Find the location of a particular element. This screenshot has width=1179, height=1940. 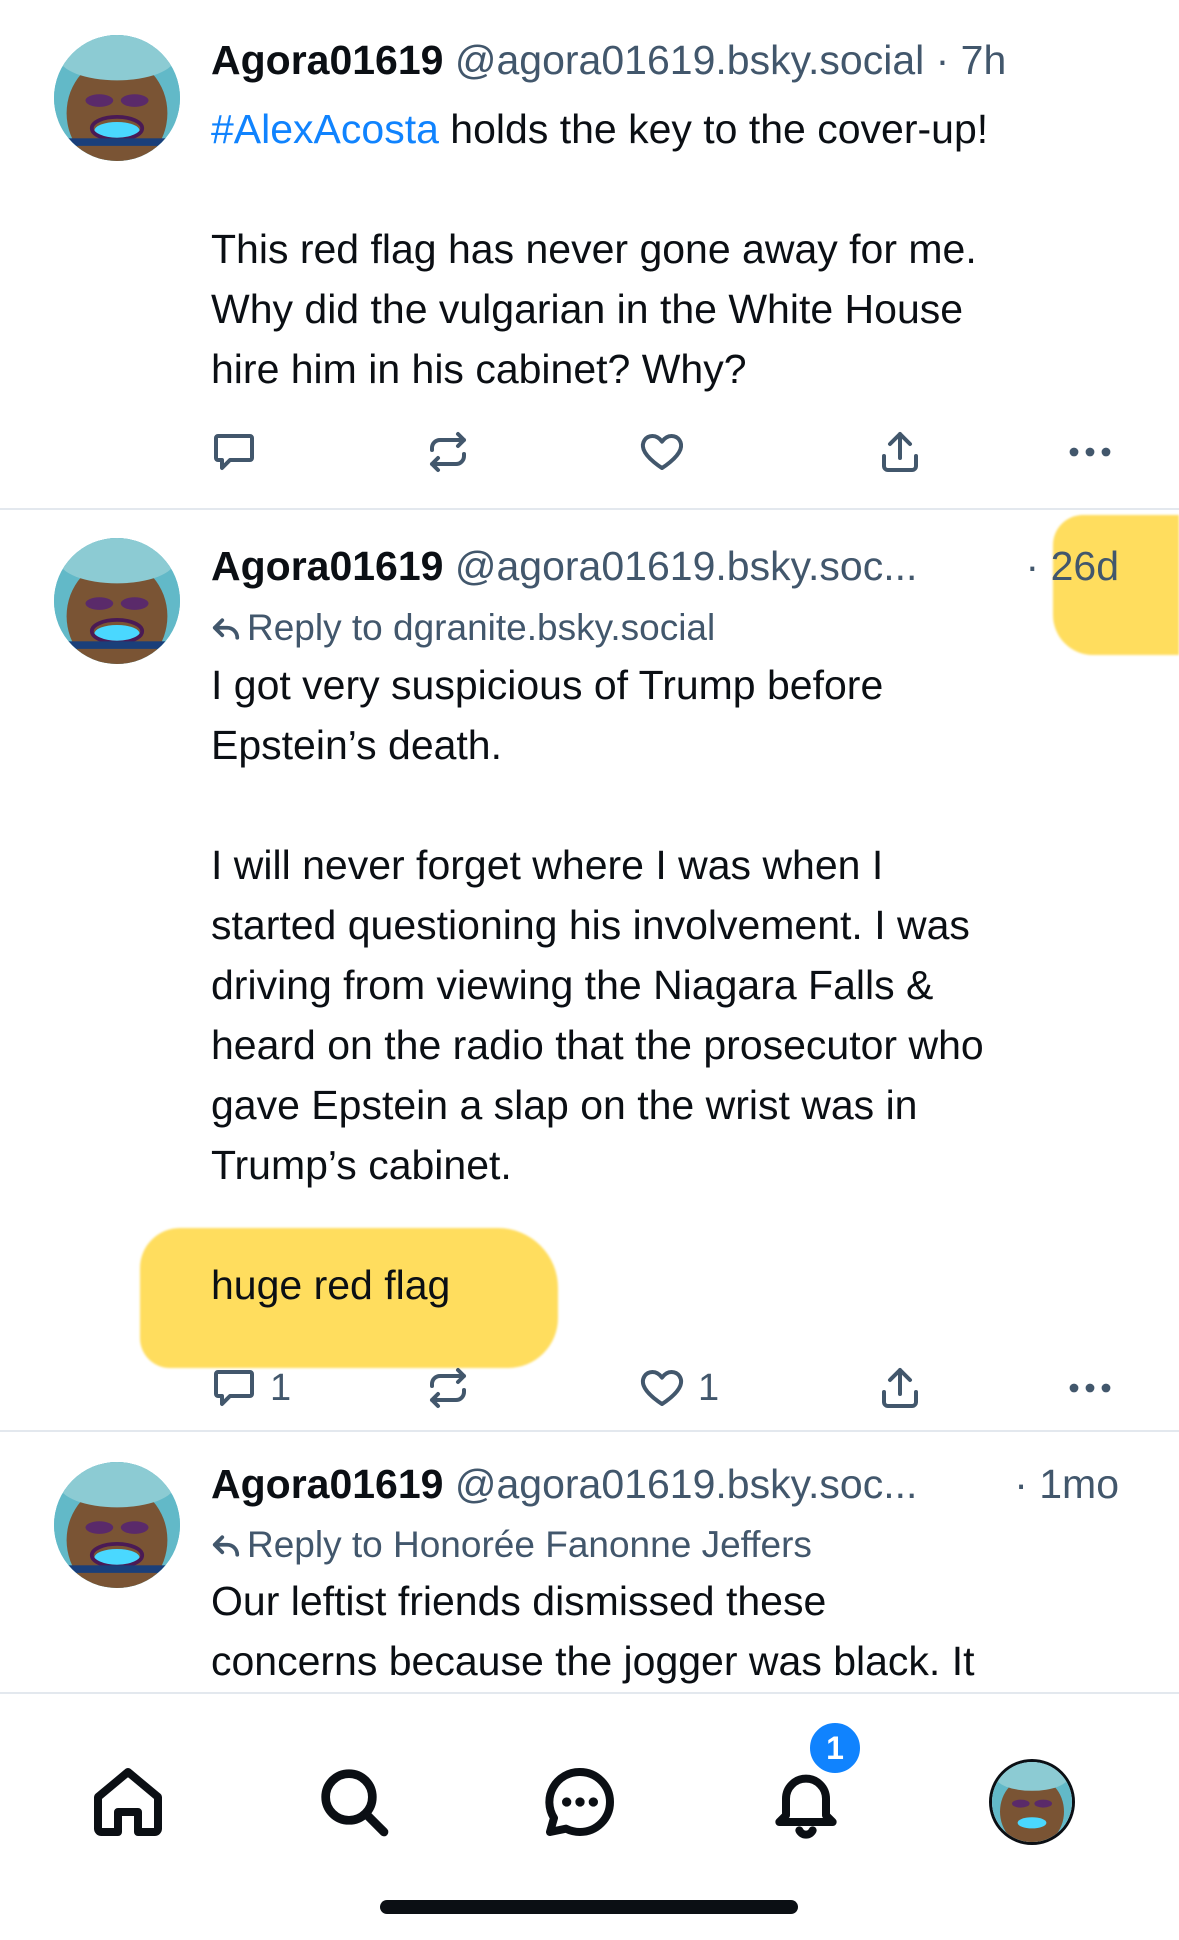

notification-badge: 1 is located at coordinates (835, 1748).